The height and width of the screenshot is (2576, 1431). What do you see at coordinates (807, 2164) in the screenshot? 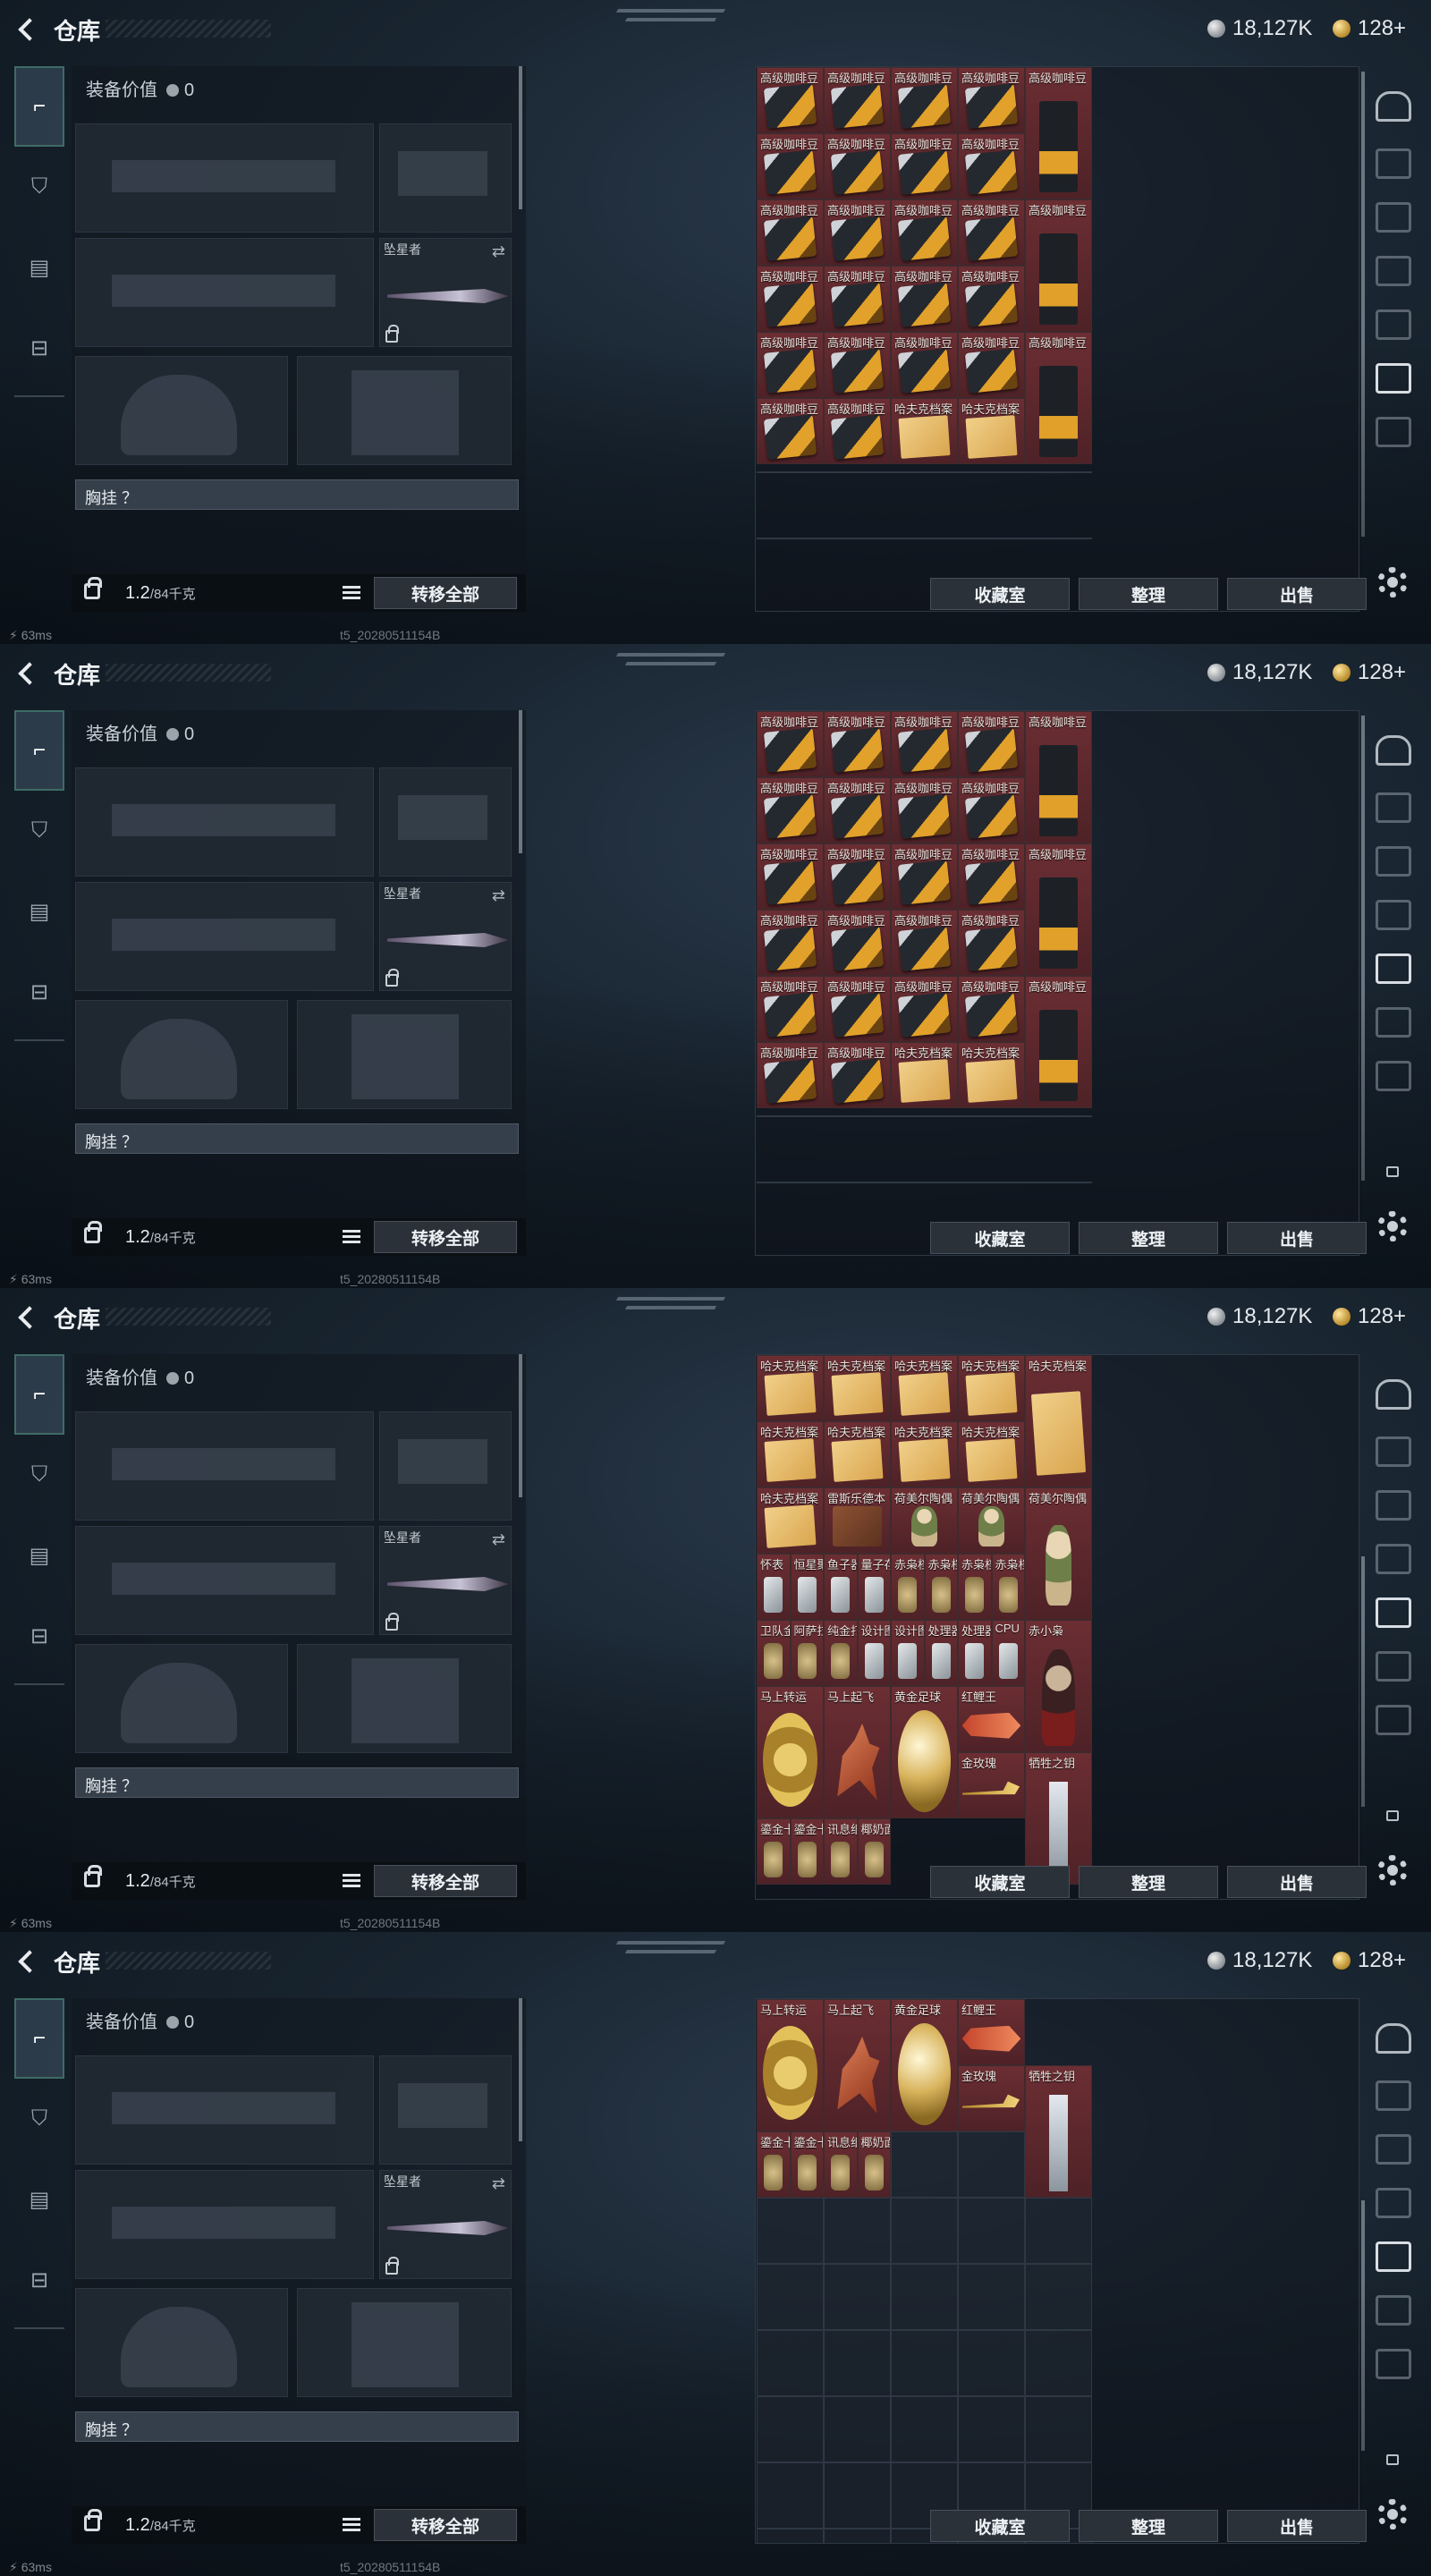
I see `inventory-item: 鎏金卡牌` at bounding box center [807, 2164].